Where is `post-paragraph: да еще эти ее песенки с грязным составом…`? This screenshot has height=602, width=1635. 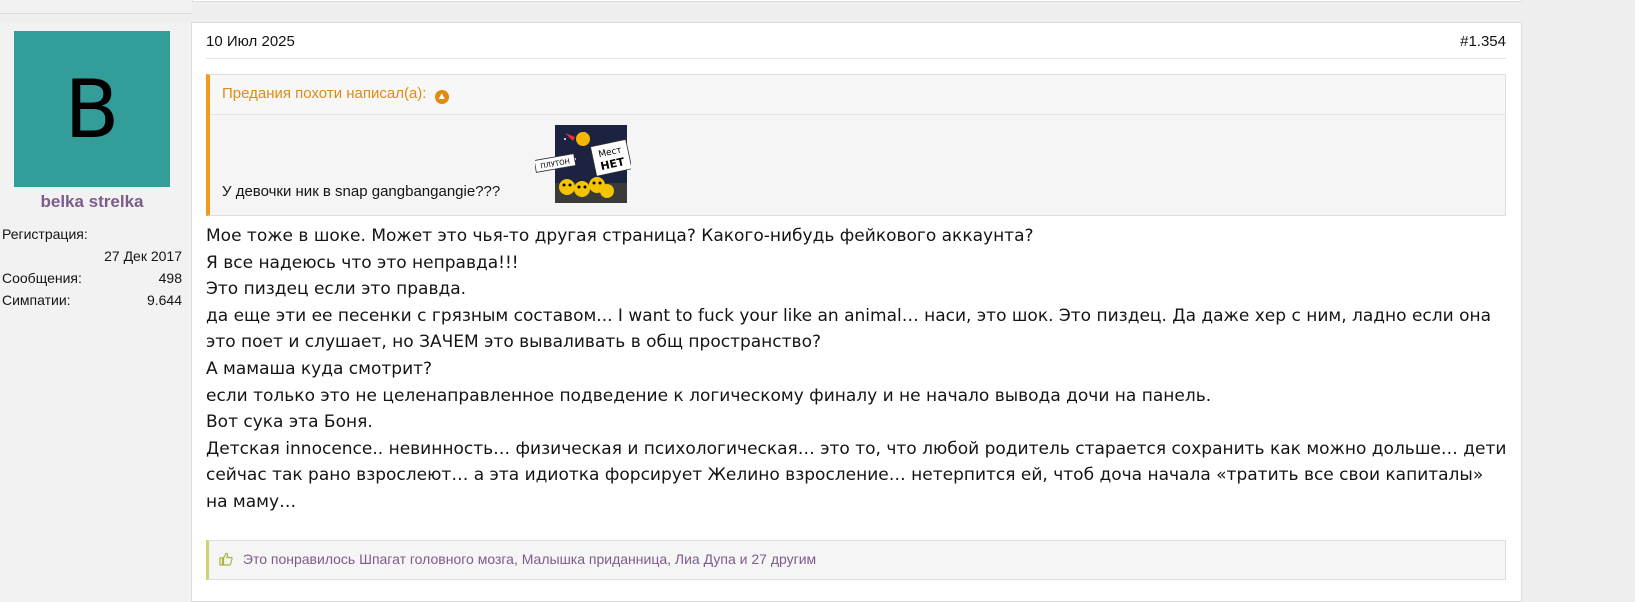
post-paragraph: да еще эти ее песенки с грязным составом… is located at coordinates (849, 329).